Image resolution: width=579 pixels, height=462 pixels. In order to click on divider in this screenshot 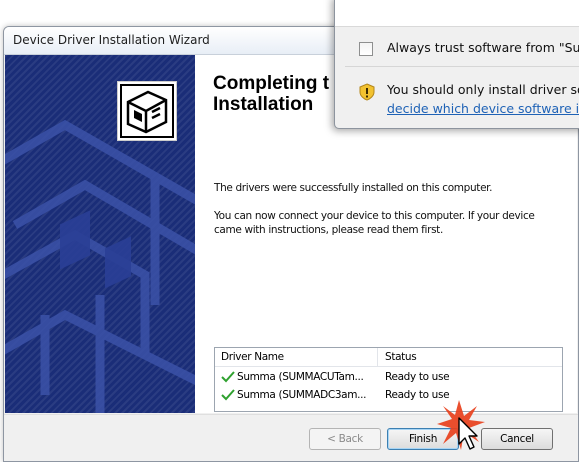, I will do `click(462, 66)`.